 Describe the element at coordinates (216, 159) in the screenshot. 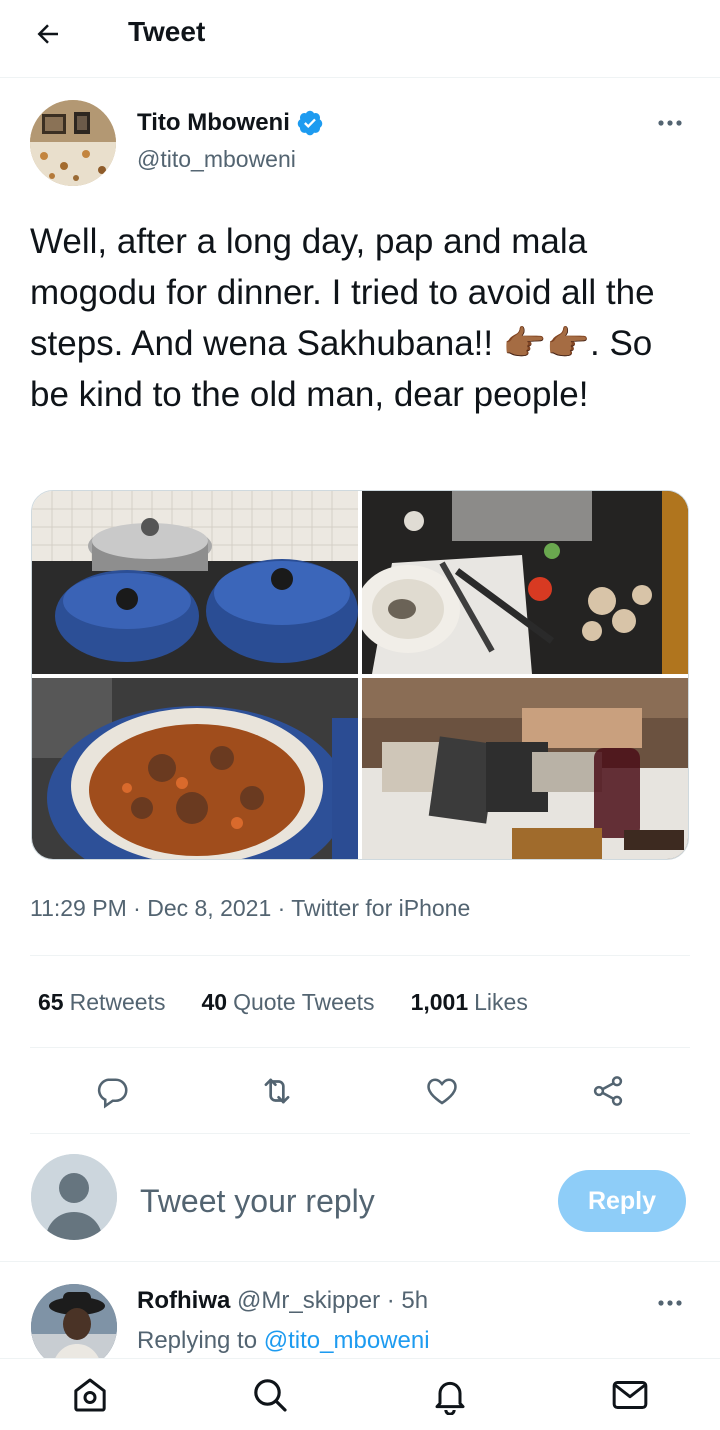

I see `author-handle: @tito_mboweni` at that location.